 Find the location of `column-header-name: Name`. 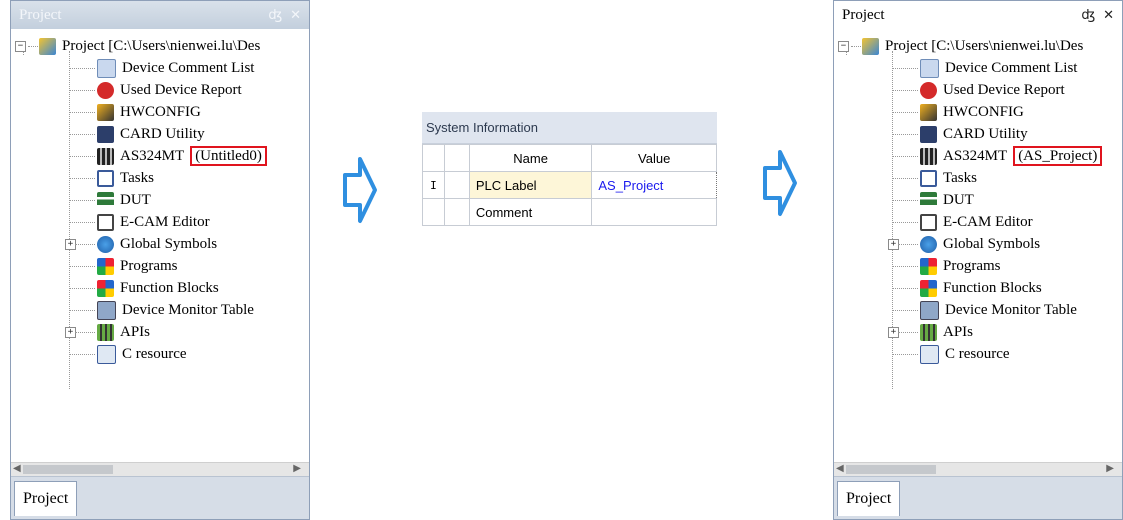

column-header-name: Name is located at coordinates (530, 158).